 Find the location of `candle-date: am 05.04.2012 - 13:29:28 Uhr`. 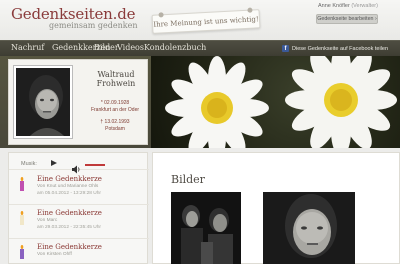

candle-date: am 05.04.2012 - 13:29:28 Uhr is located at coordinates (69, 193).